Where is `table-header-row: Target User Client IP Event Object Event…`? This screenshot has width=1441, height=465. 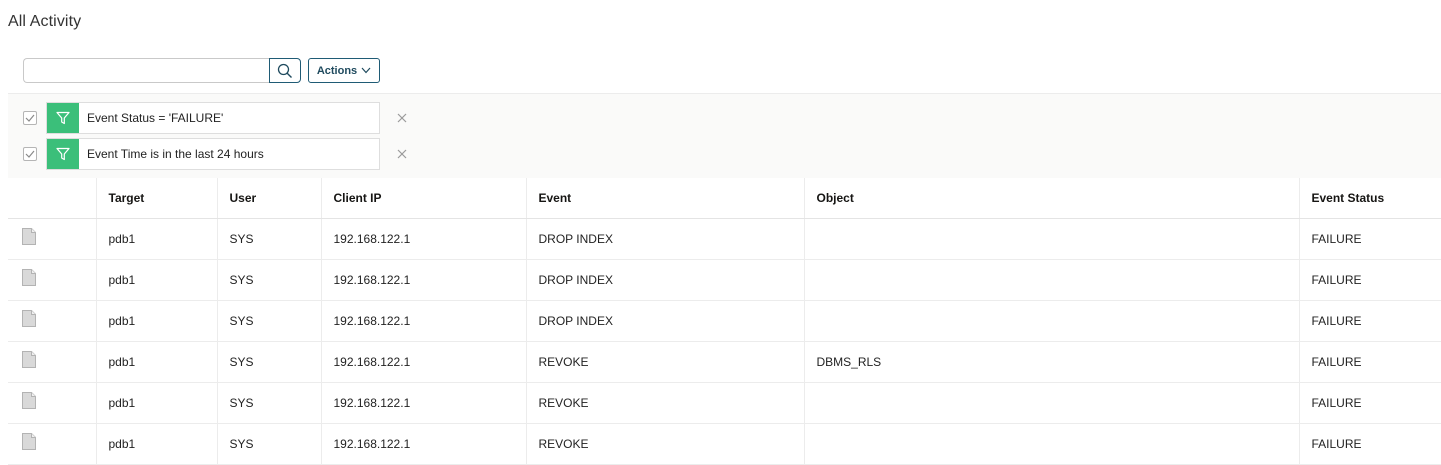 table-header-row: Target User Client IP Event Object Event… is located at coordinates (724, 198).